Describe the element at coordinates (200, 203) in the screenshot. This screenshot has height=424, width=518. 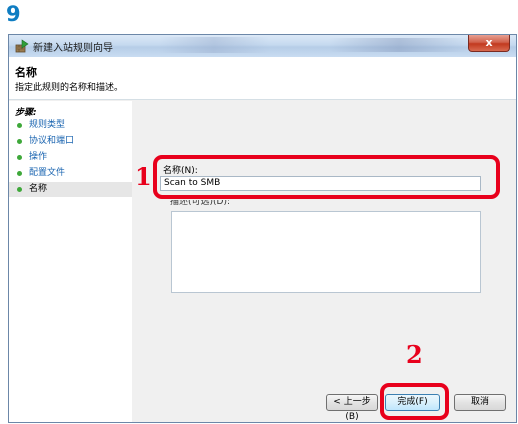
I see `description-label: 描述(可选)(D):` at that location.